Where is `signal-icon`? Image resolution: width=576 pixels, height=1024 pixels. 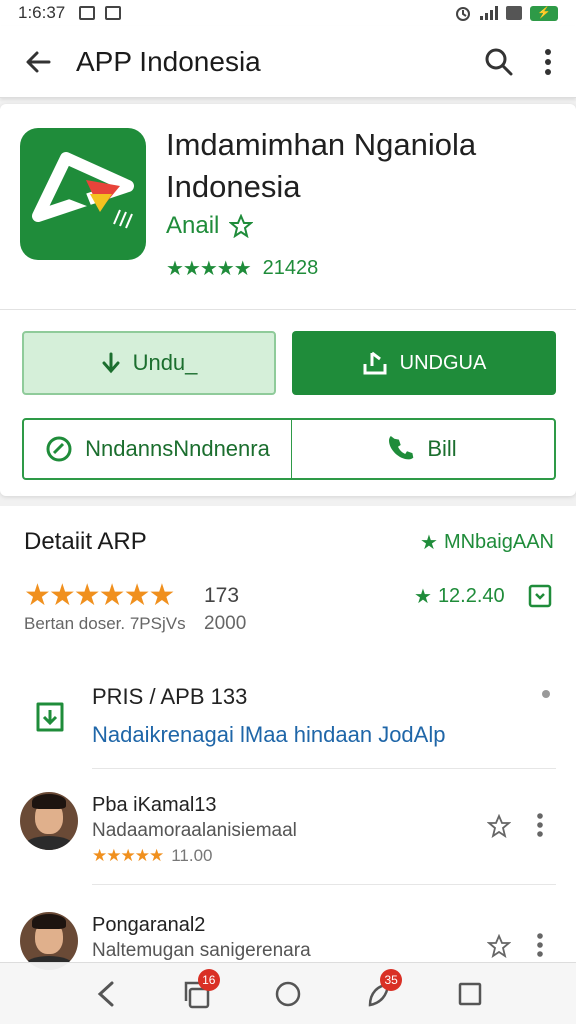
signal-icon is located at coordinates (489, 13).